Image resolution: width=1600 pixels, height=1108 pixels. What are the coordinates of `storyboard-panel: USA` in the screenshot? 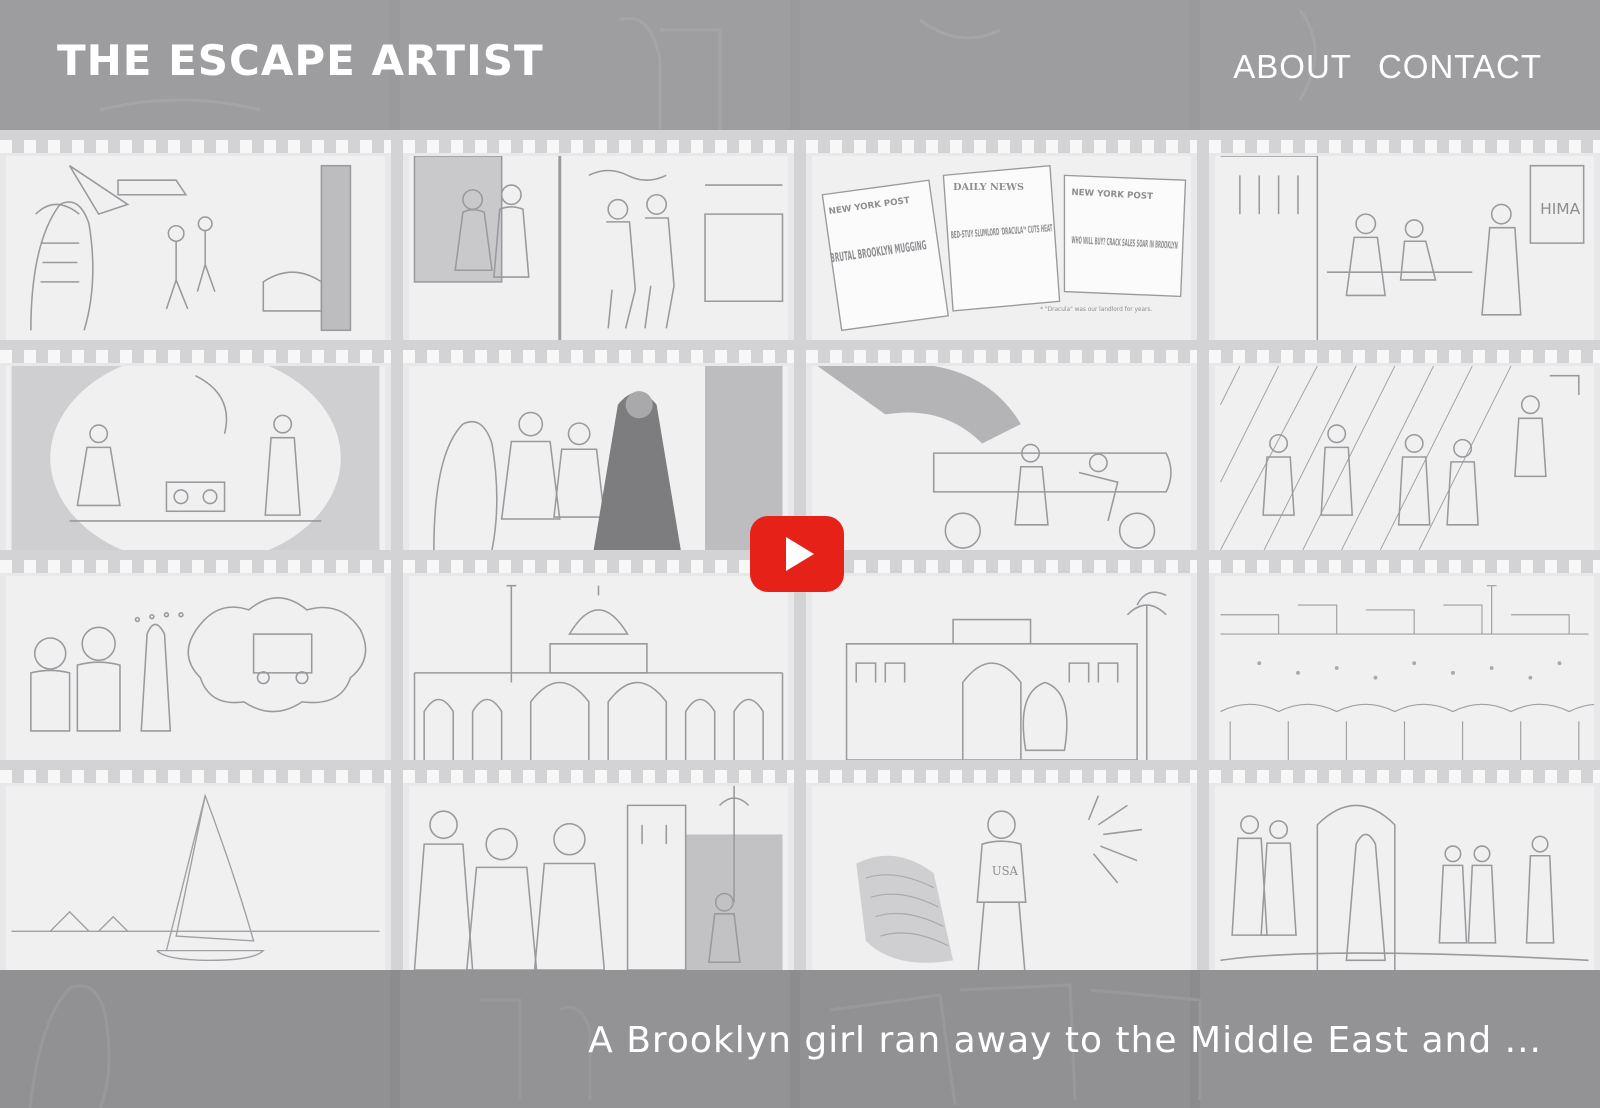 It's located at (1001, 865).